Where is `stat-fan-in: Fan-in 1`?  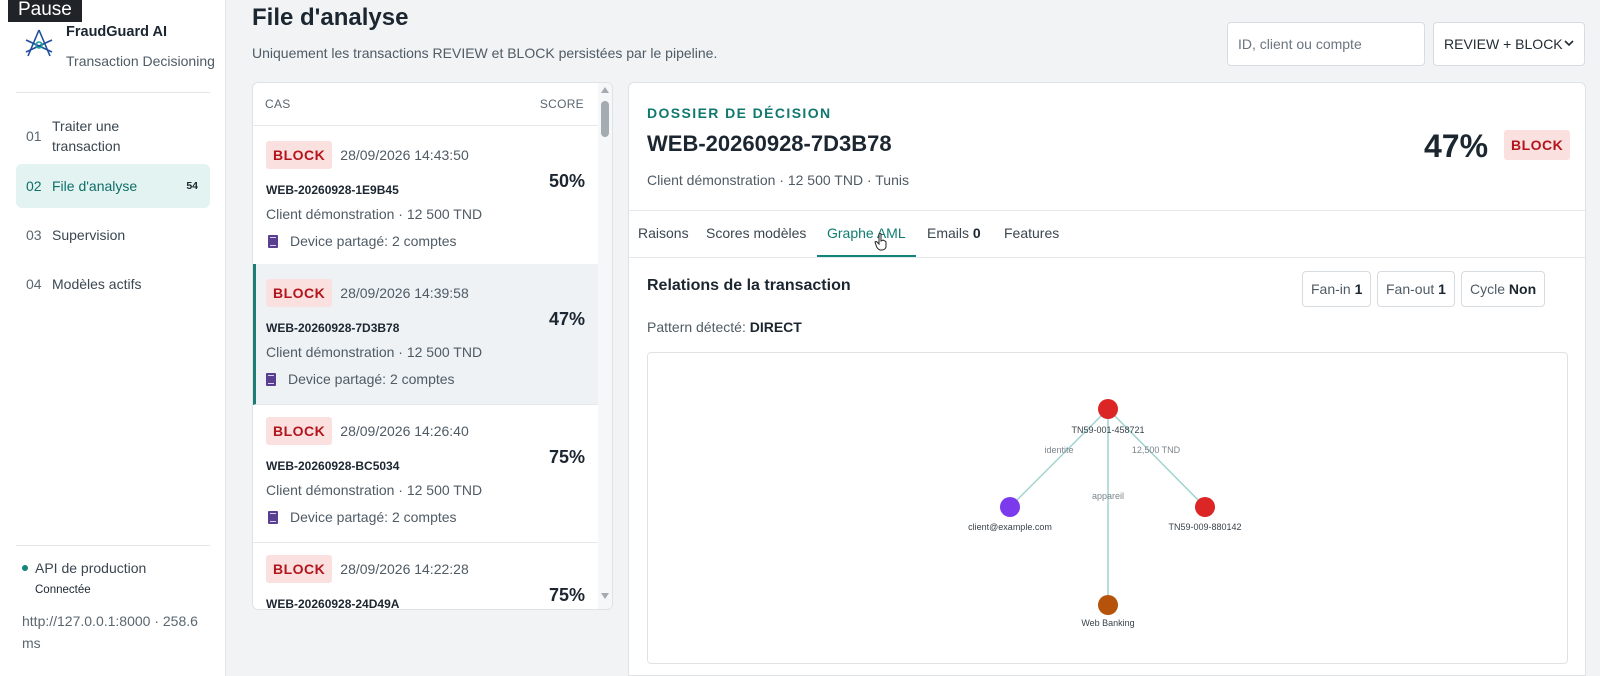 stat-fan-in: Fan-in 1 is located at coordinates (1337, 289).